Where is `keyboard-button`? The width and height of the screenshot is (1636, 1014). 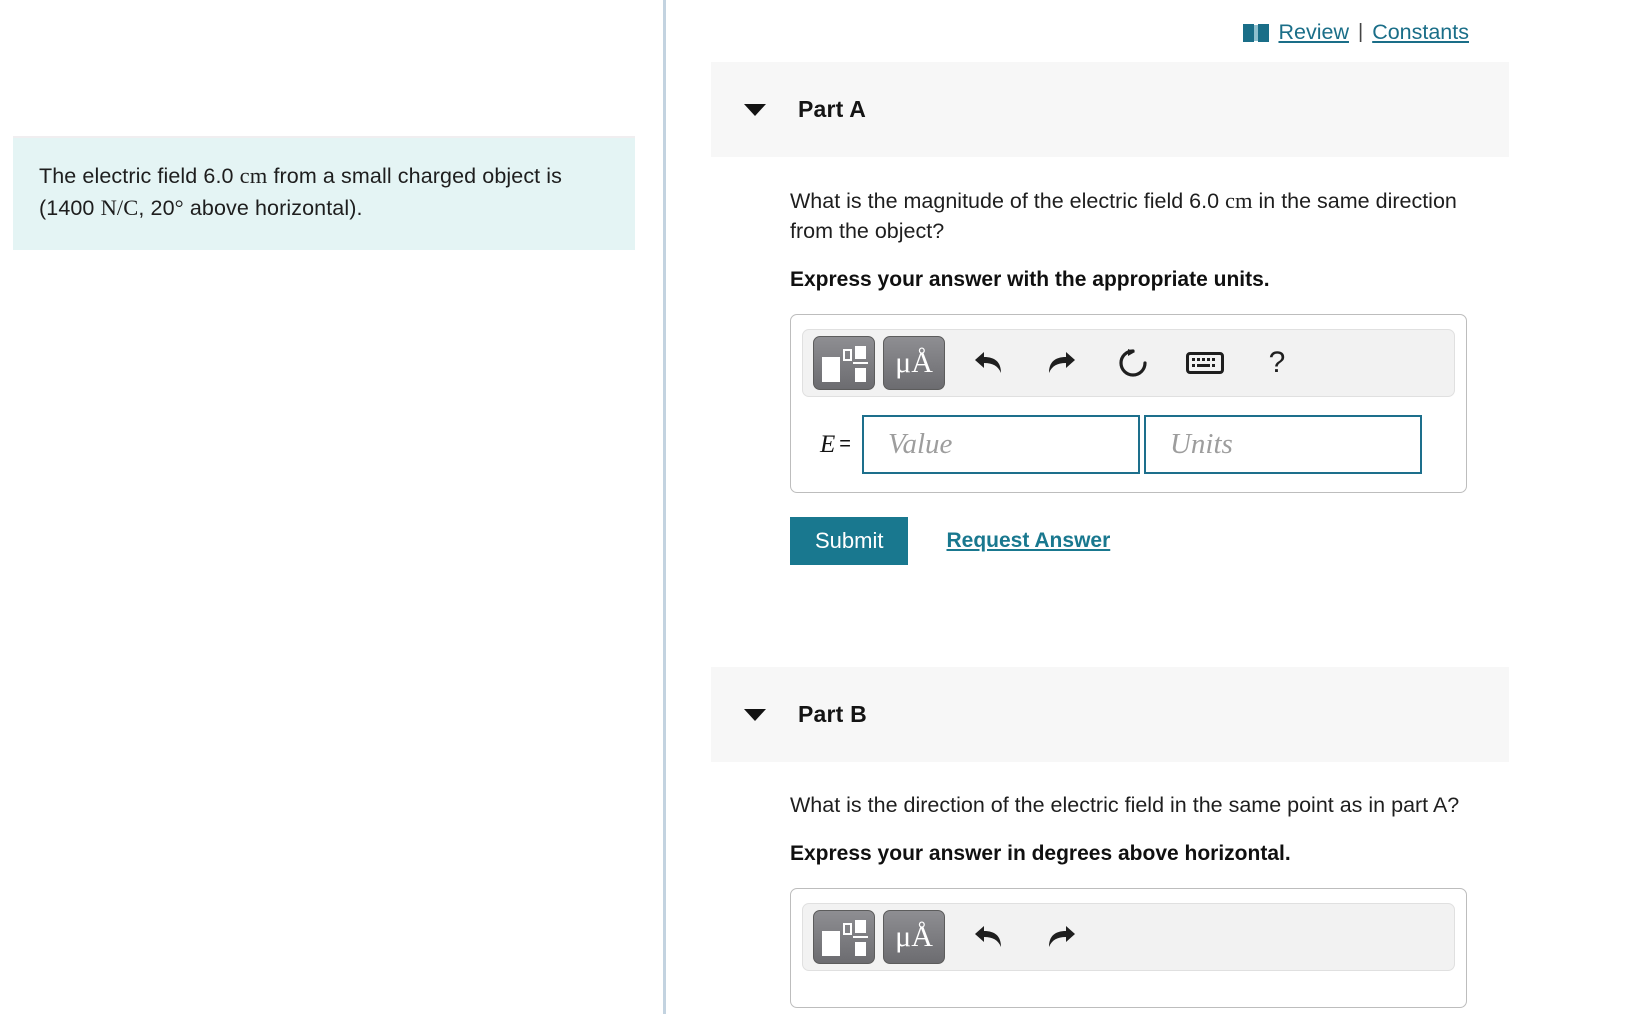 keyboard-button is located at coordinates (1205, 363).